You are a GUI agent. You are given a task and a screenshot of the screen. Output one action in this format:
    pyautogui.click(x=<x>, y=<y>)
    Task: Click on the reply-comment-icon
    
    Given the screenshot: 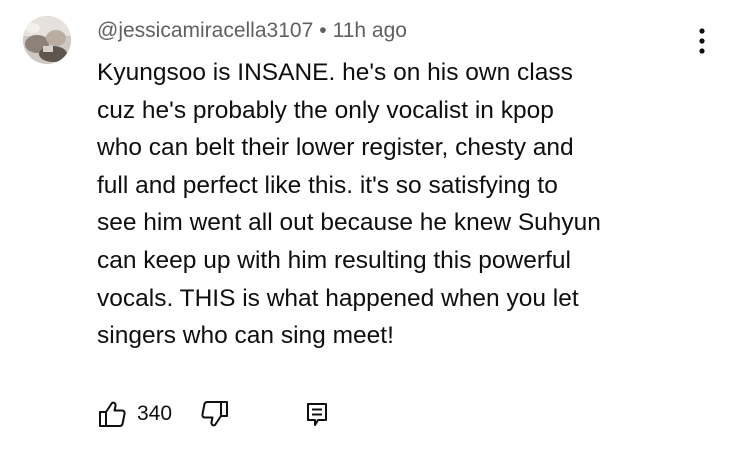 What is the action you would take?
    pyautogui.click(x=317, y=414)
    